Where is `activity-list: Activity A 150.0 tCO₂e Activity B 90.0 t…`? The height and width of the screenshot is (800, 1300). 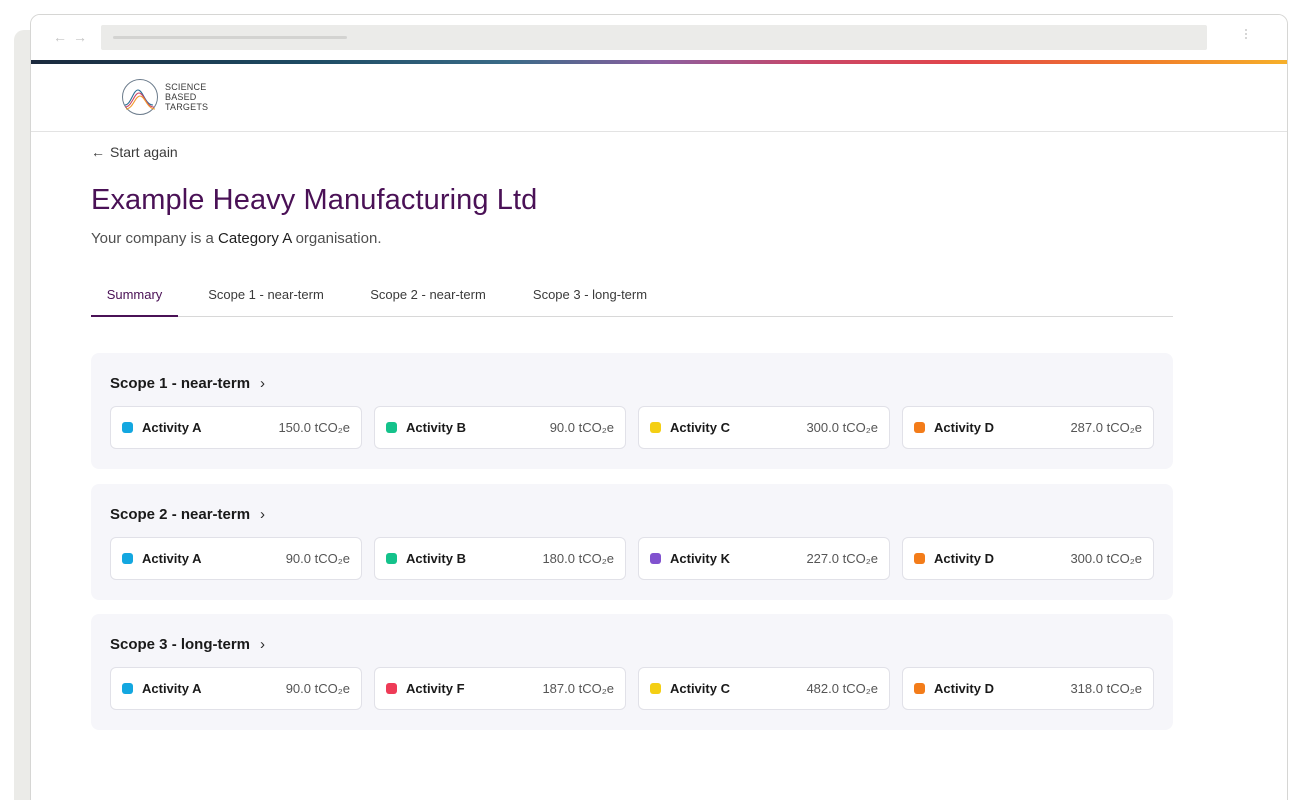 activity-list: Activity A 150.0 tCO₂e Activity B 90.0 t… is located at coordinates (632, 427).